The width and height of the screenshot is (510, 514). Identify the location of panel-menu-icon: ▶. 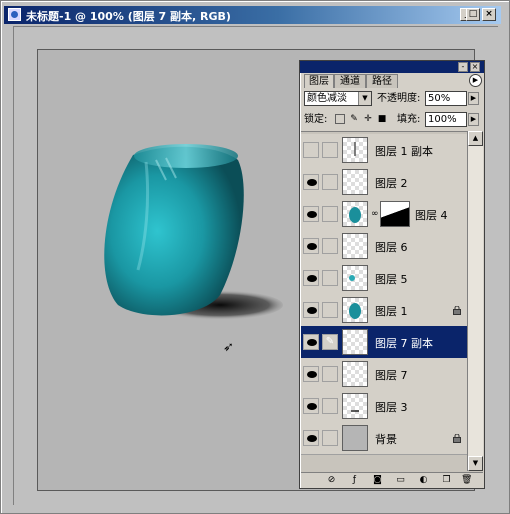
(475, 80).